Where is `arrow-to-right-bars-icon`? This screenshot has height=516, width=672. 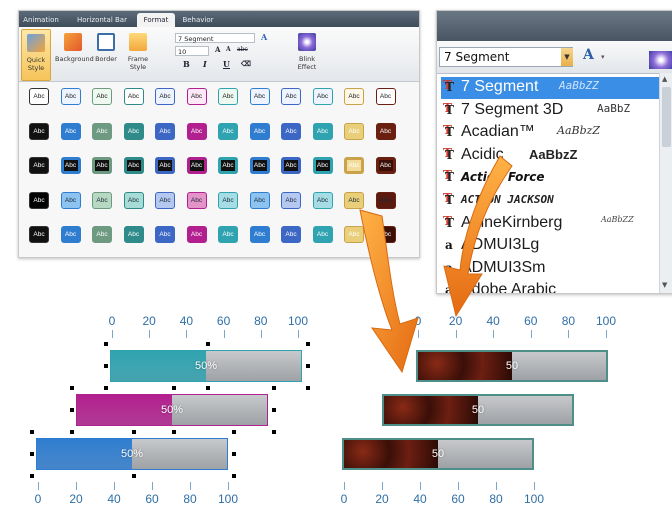
arrow-to-right-bars-icon is located at coordinates (478, 236).